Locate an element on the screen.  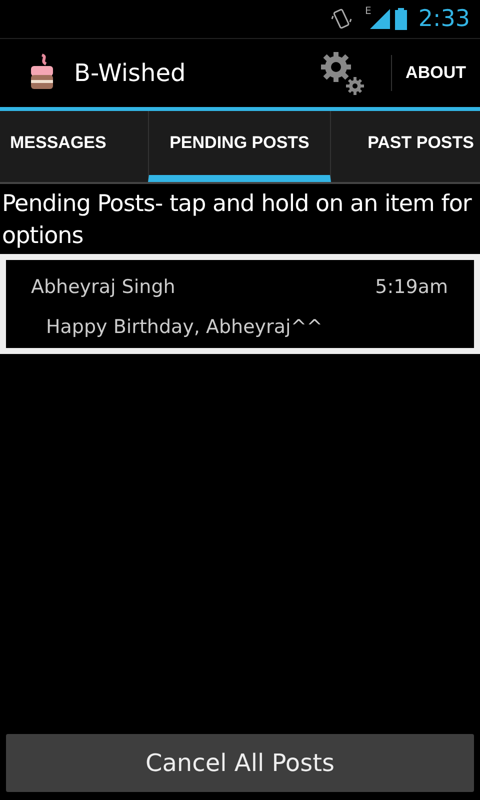
network-type: E is located at coordinates (368, 11).